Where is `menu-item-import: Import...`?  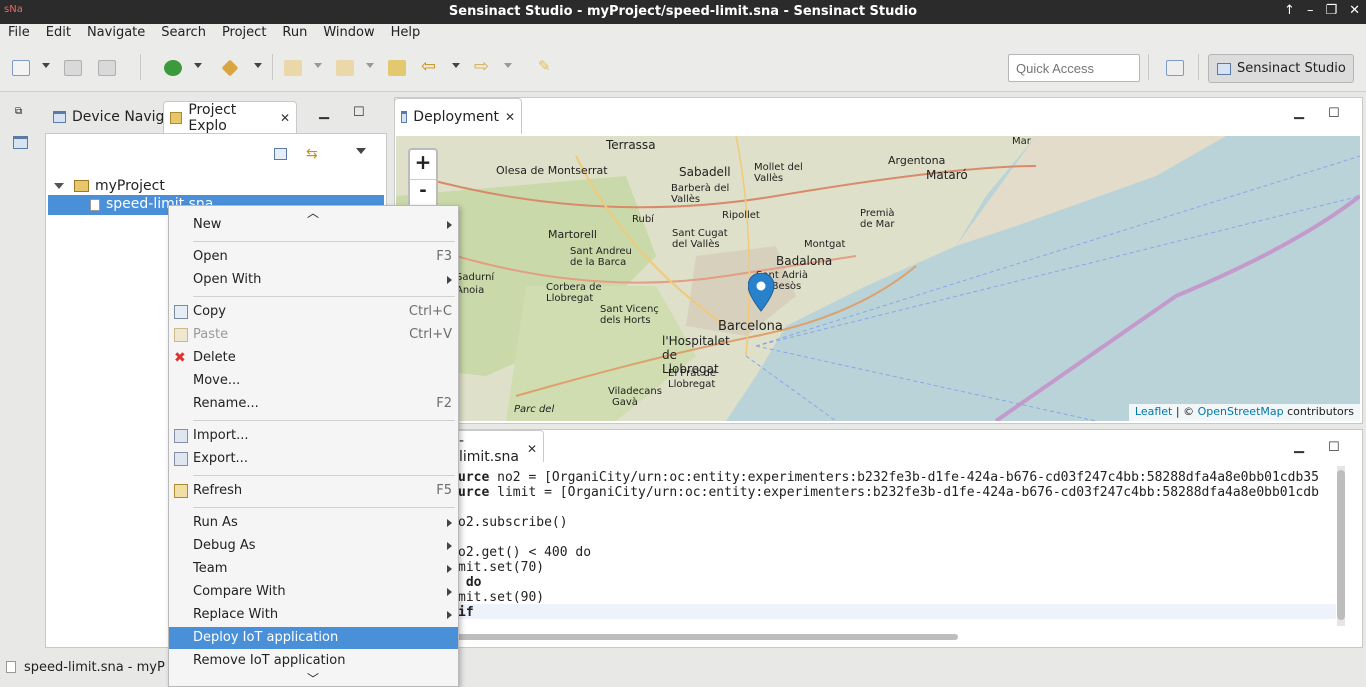
menu-item-import: Import... is located at coordinates (313, 436).